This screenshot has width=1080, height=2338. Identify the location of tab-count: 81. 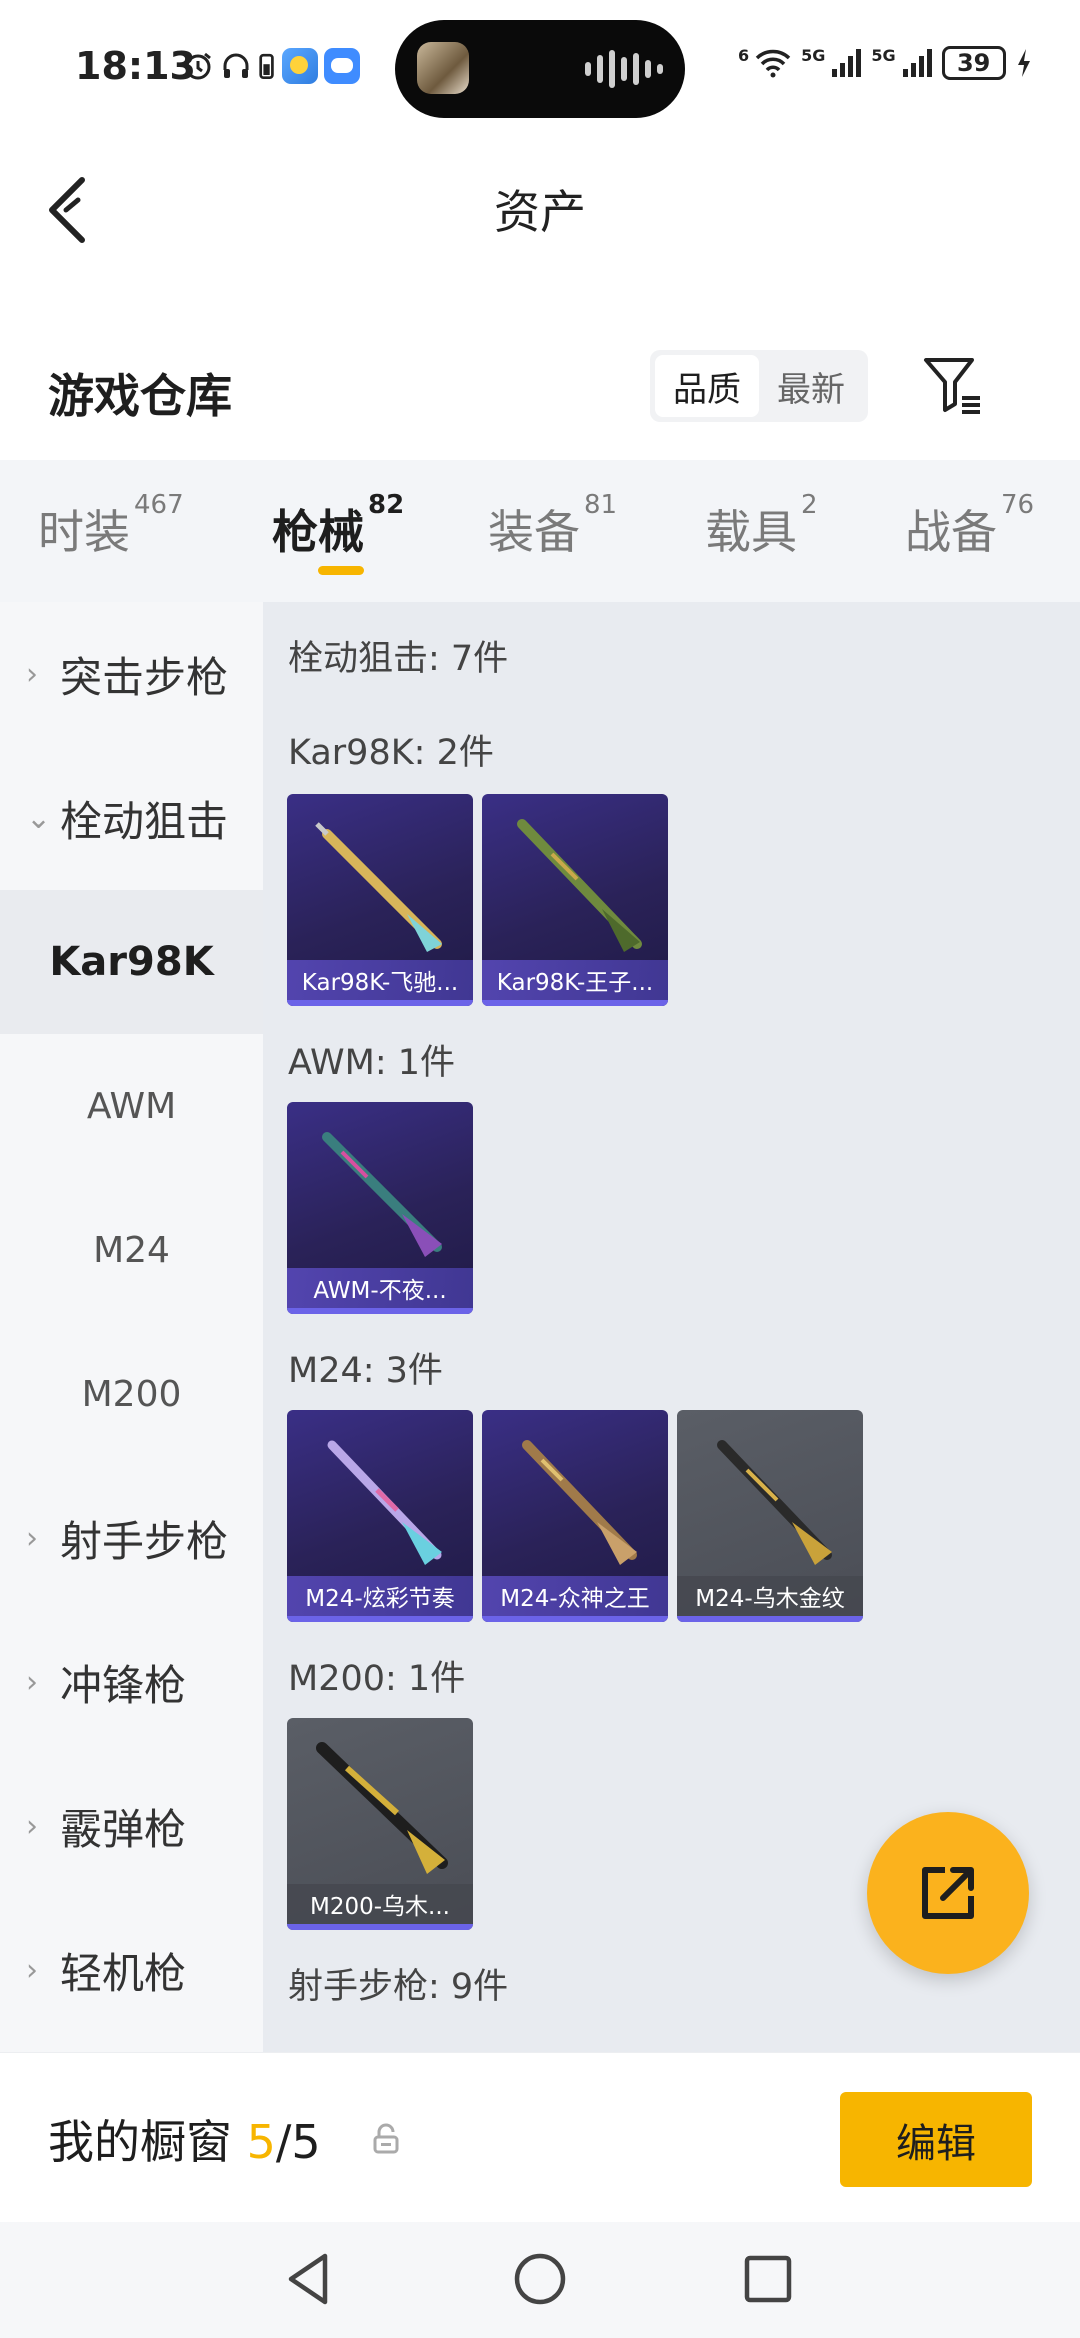
(601, 505).